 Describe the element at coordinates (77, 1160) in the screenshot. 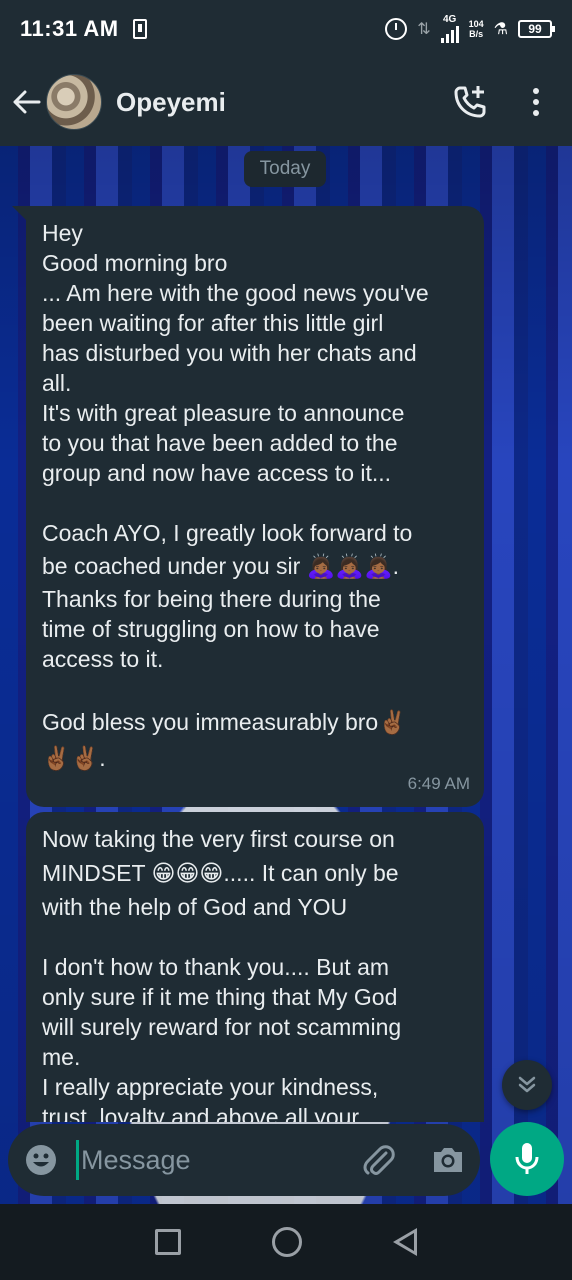

I see `text-cursor` at that location.